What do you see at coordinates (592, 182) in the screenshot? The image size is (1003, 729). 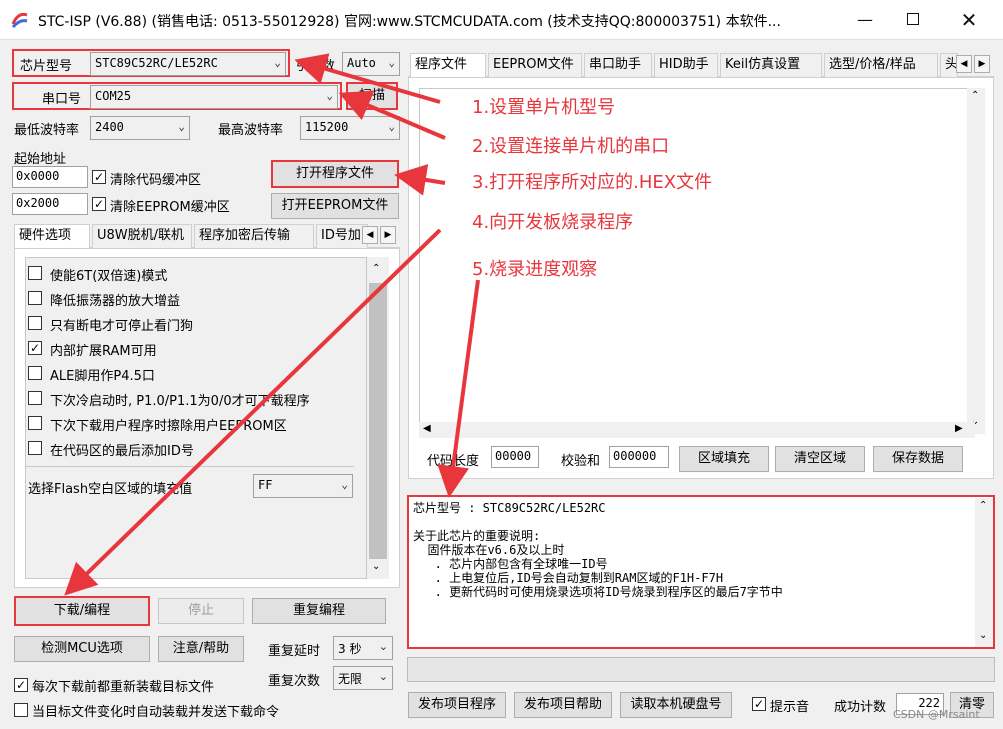 I see `annotation-3: 3.打开程序所对应的.HEX文件` at bounding box center [592, 182].